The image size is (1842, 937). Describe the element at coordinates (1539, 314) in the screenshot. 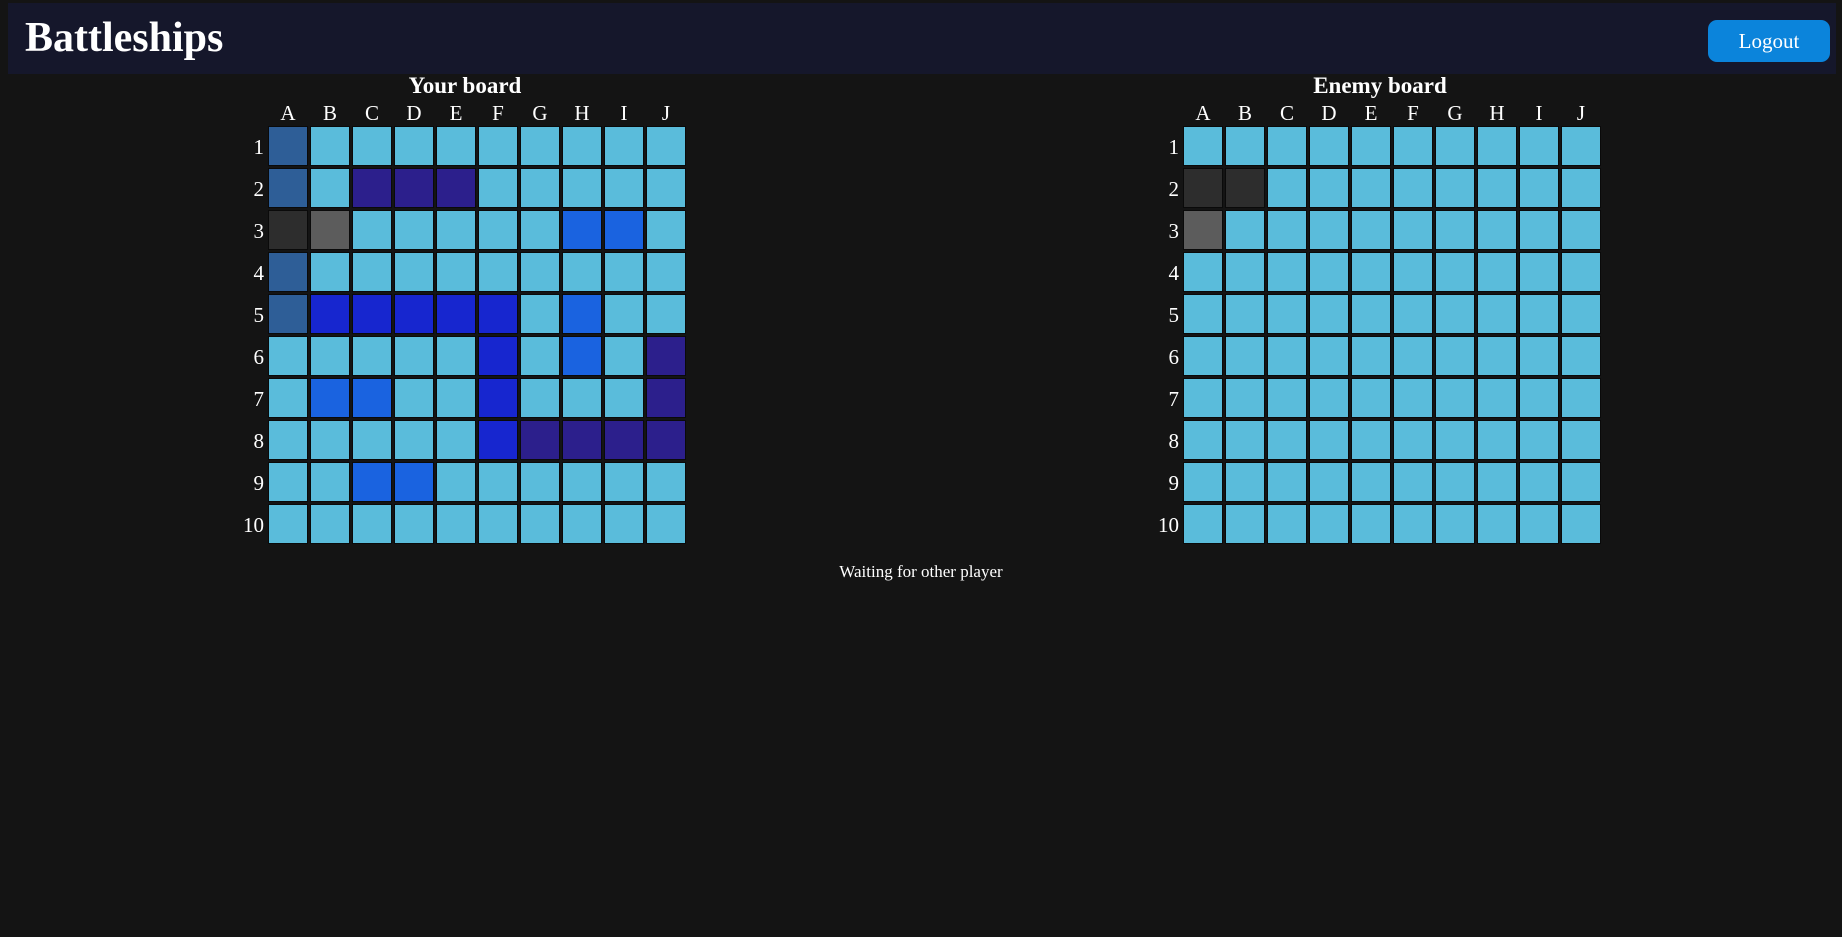

I see `enemy-board-cell-i5` at that location.